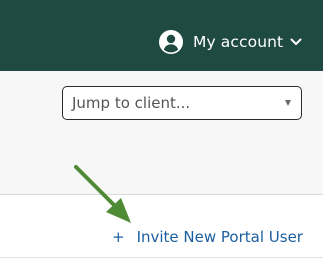 The height and width of the screenshot is (261, 323). Describe the element at coordinates (288, 103) in the screenshot. I see `dropdown-caret-icon` at that location.